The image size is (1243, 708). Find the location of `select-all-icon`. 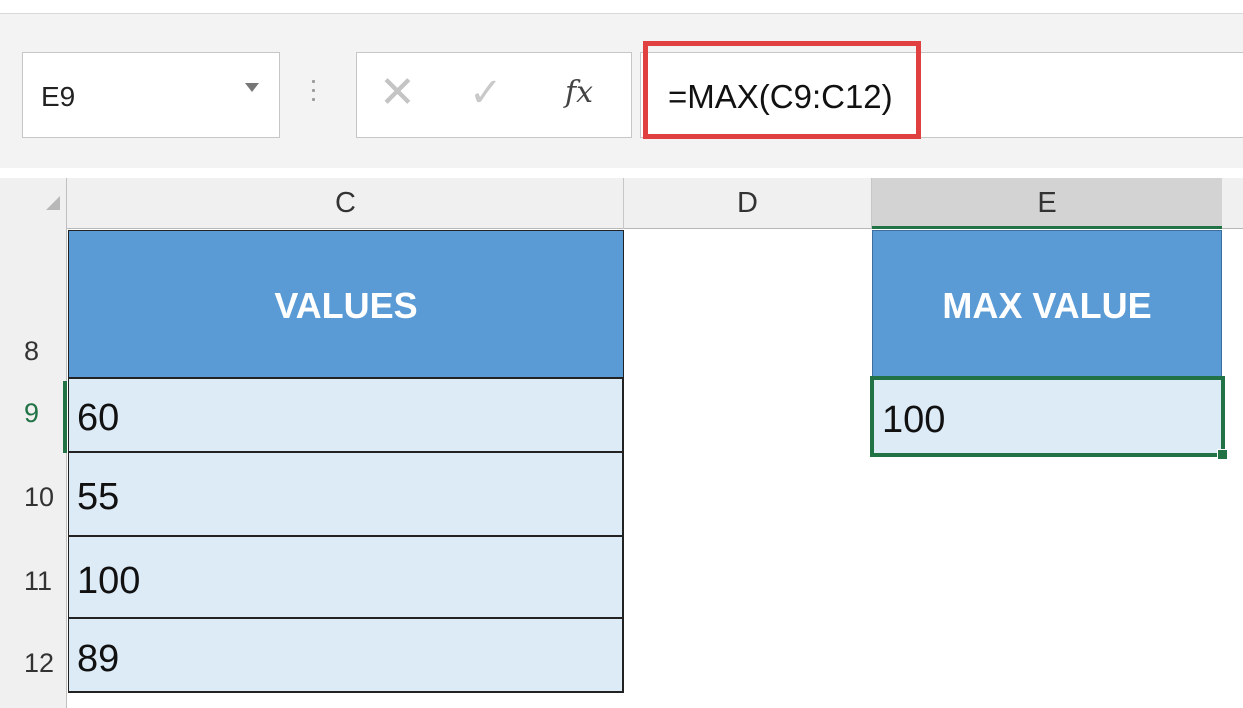

select-all-icon is located at coordinates (53, 203).